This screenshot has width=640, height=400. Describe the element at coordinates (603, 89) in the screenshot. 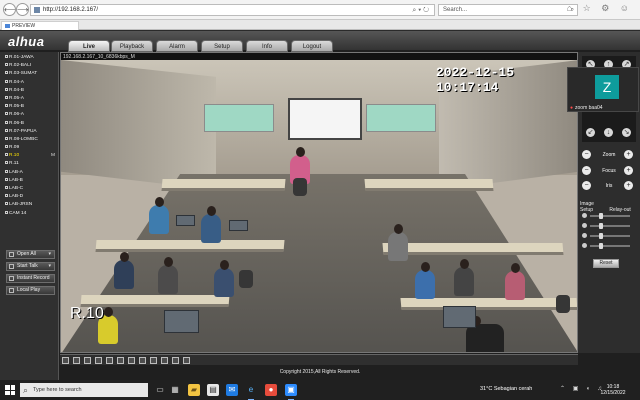

I see `zoom-meeting-tile: Z ● zoom baa04` at that location.